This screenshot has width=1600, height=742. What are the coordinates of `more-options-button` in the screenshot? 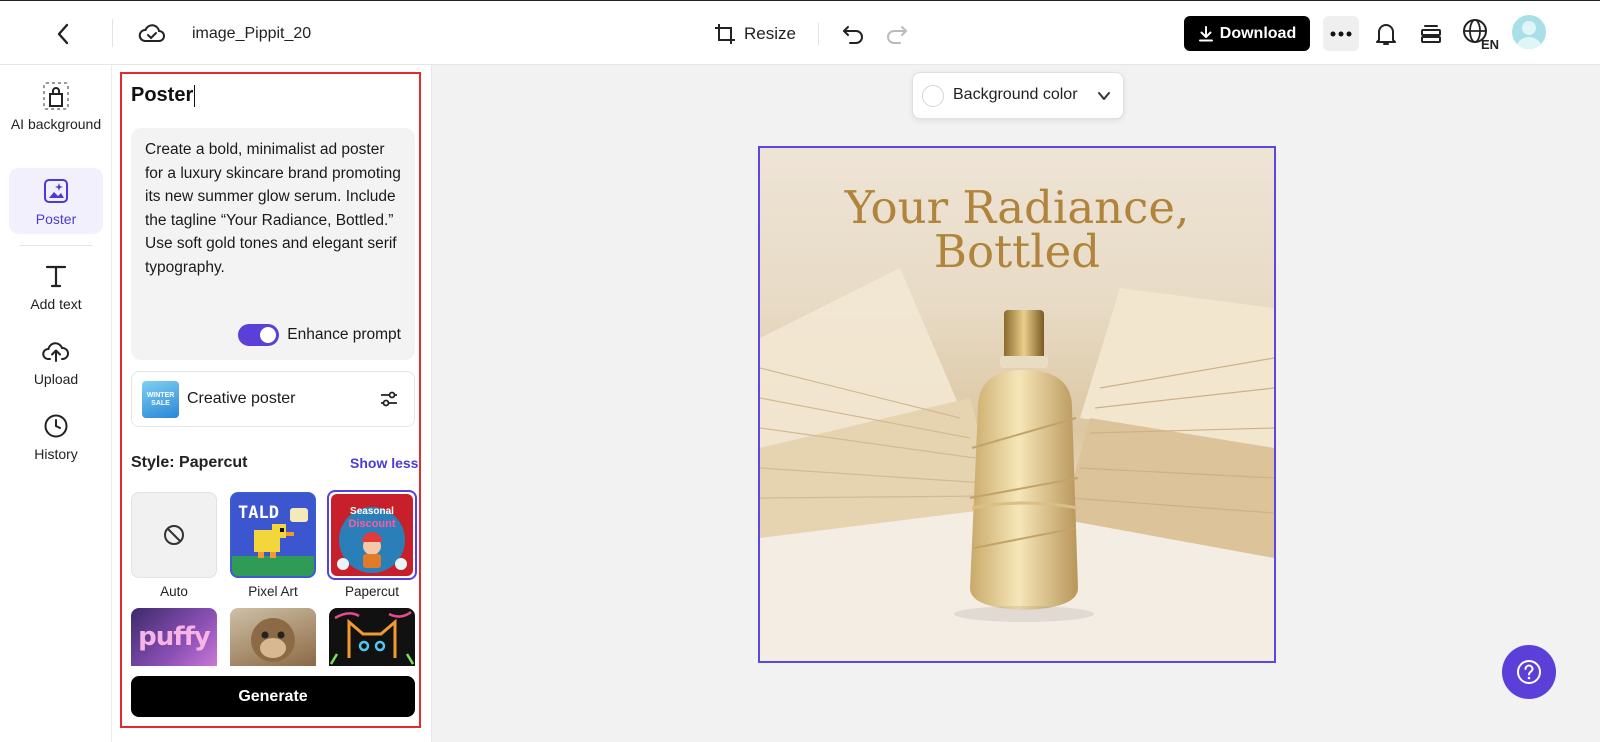 It's located at (1341, 33).